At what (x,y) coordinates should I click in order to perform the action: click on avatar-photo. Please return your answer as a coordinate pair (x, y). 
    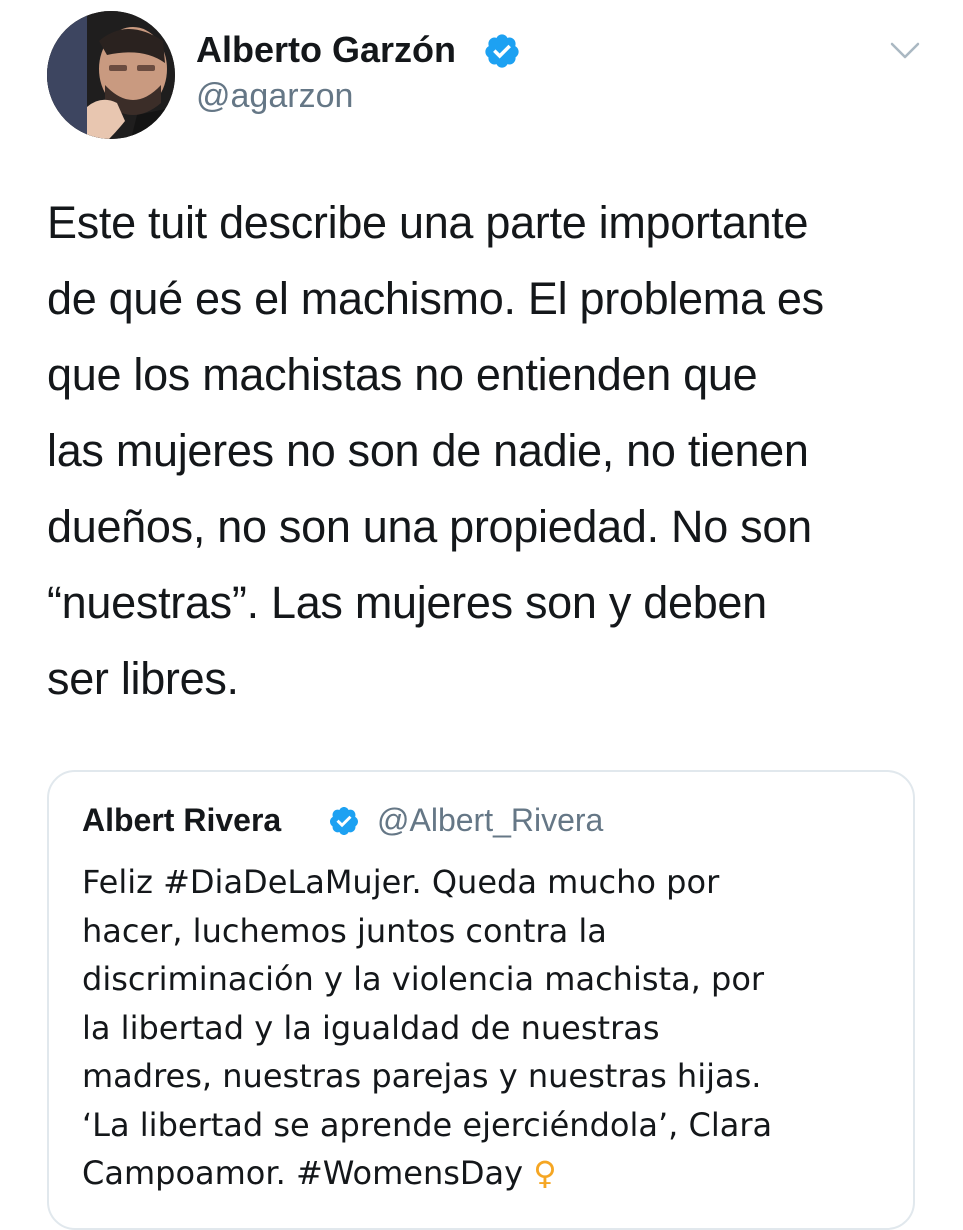
    Looking at the image, I should click on (111, 75).